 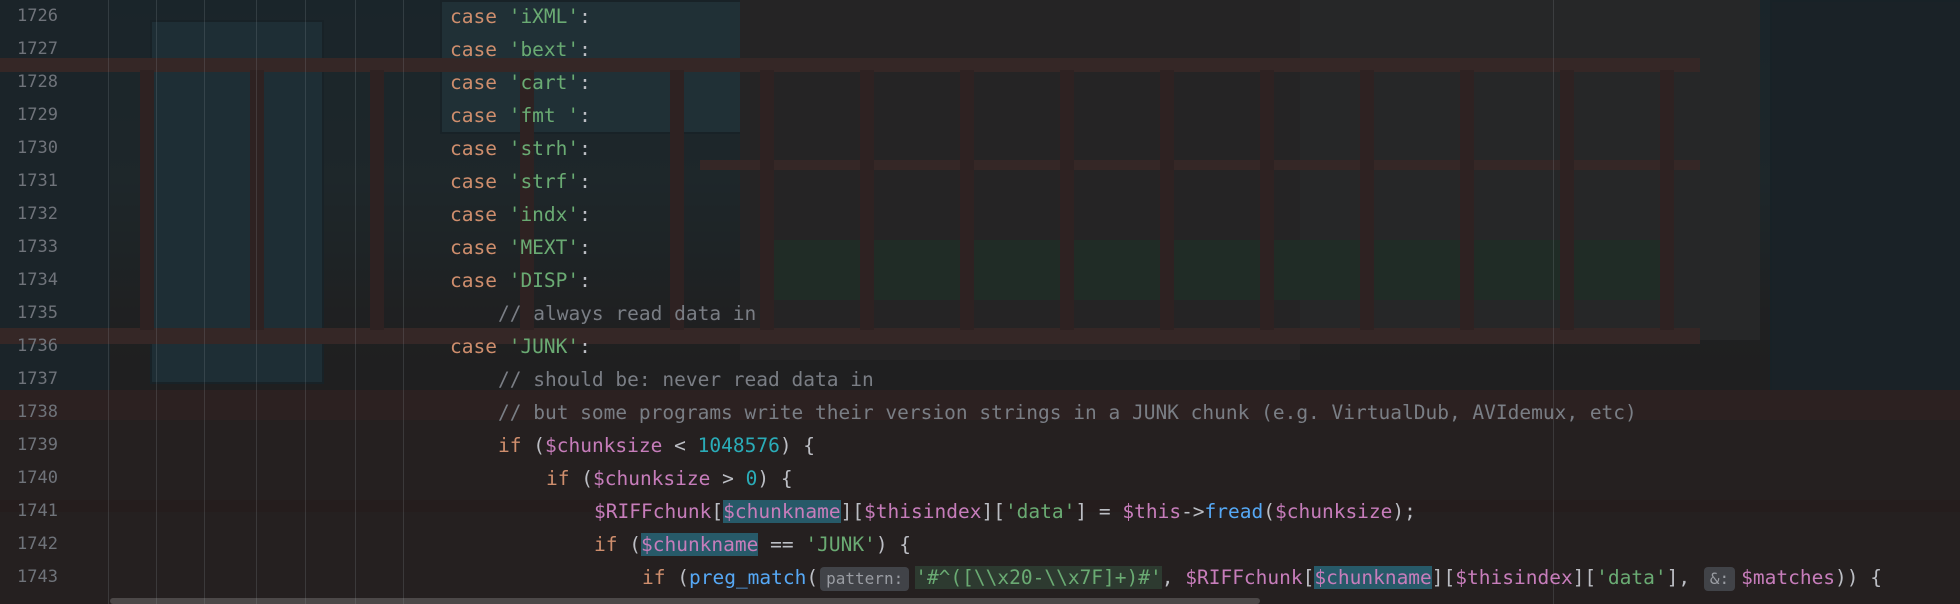 What do you see at coordinates (544, 82) in the screenshot?
I see `string-token: 'cart'` at bounding box center [544, 82].